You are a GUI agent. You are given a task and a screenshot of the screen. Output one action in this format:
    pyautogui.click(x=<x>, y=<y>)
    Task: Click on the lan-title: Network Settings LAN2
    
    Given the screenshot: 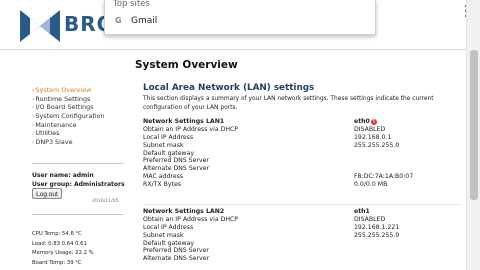 What is the action you would take?
    pyautogui.click(x=184, y=211)
    